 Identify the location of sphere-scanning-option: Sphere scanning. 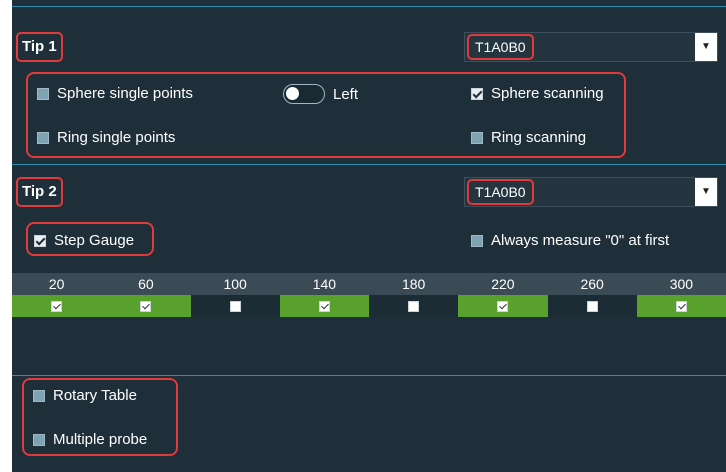
(537, 93).